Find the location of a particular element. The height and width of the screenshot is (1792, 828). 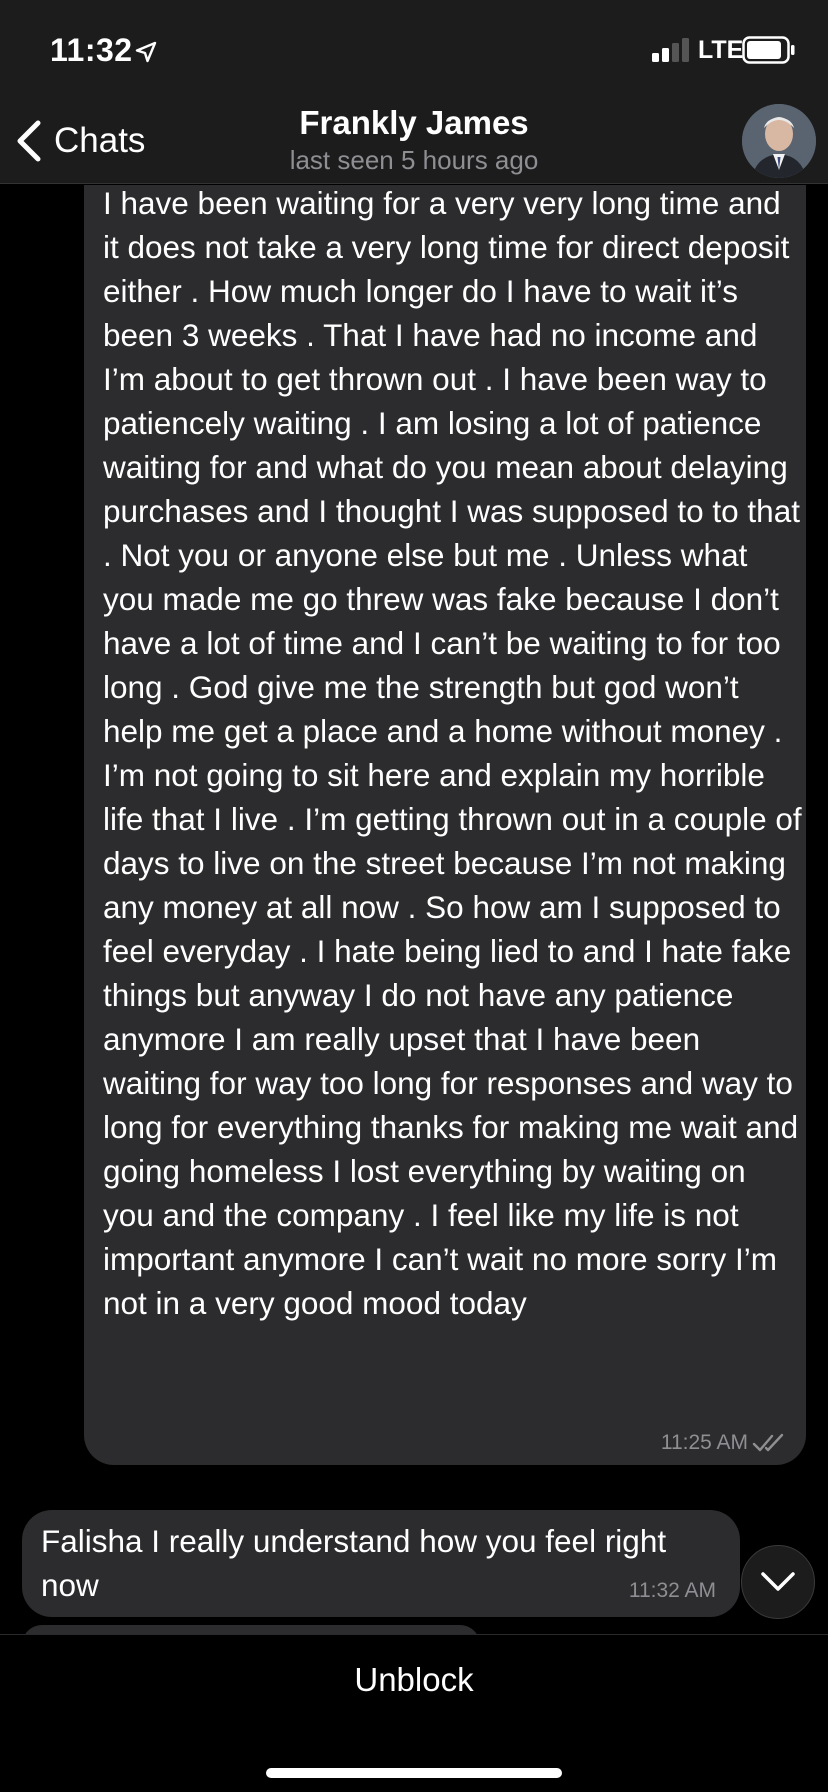

bottom-bar: Unblock is located at coordinates (414, 1713).